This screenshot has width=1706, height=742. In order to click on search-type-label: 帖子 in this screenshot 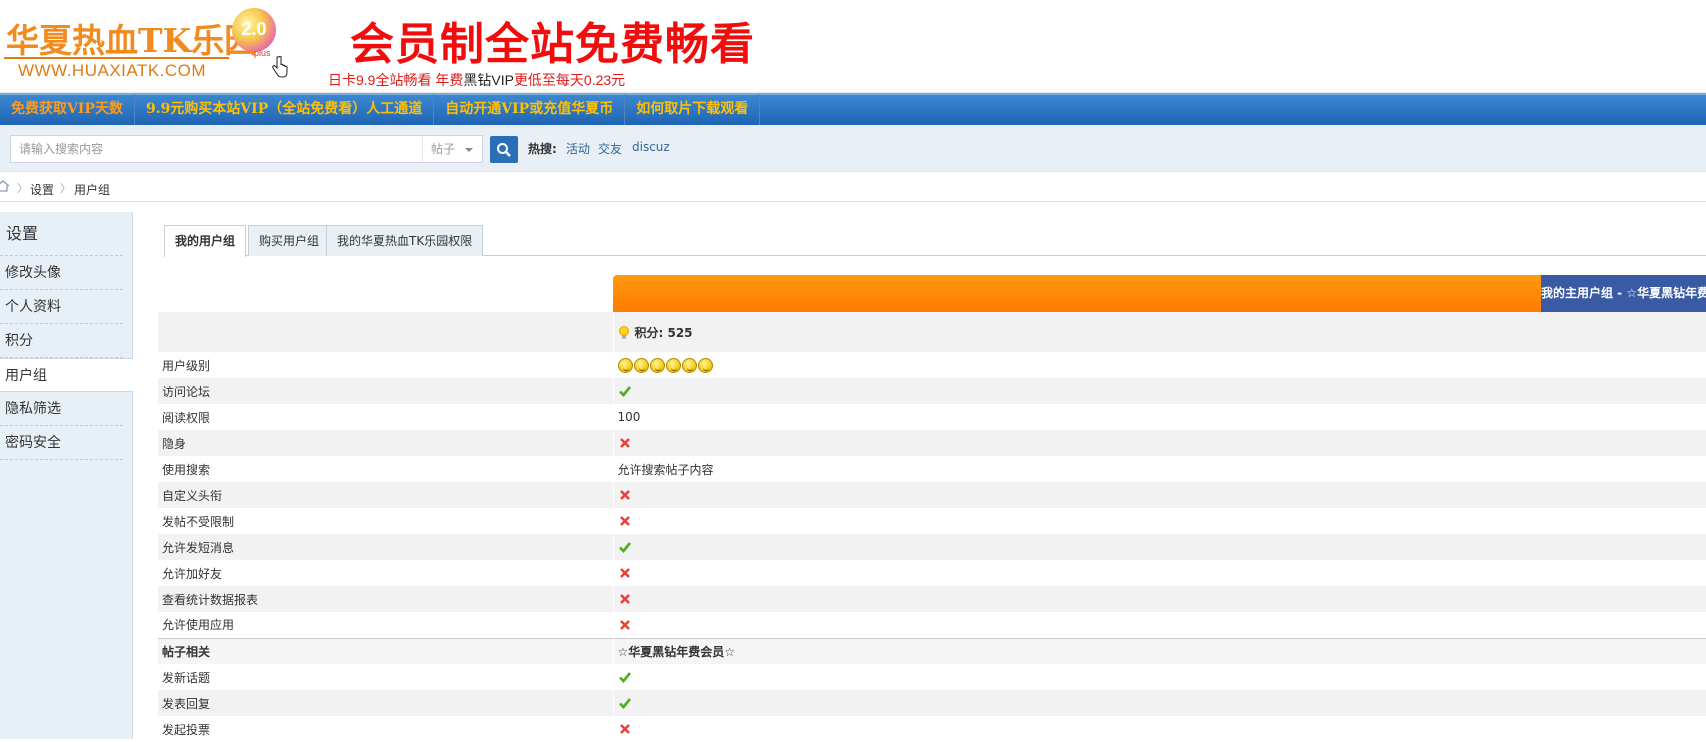, I will do `click(443, 149)`.